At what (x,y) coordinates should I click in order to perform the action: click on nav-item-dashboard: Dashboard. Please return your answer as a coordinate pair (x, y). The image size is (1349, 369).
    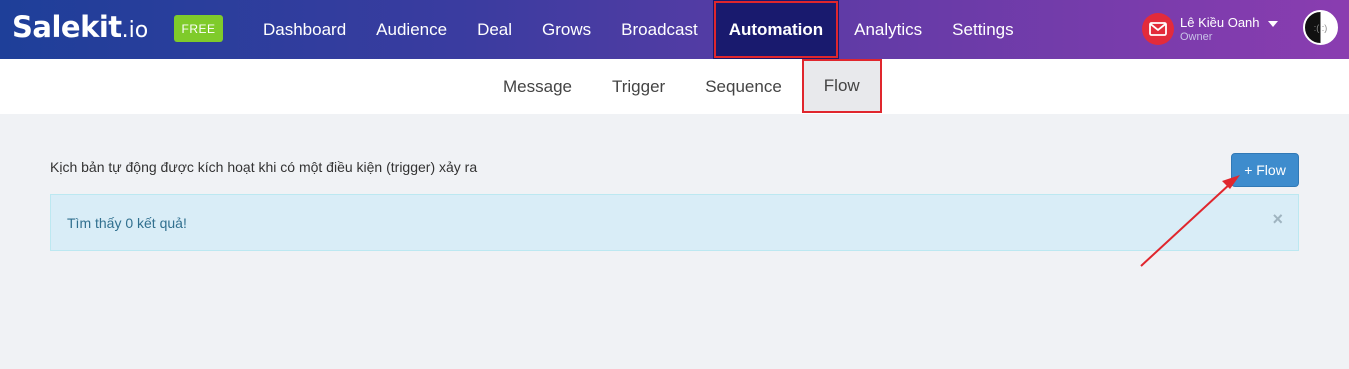
    Looking at the image, I should click on (304, 29).